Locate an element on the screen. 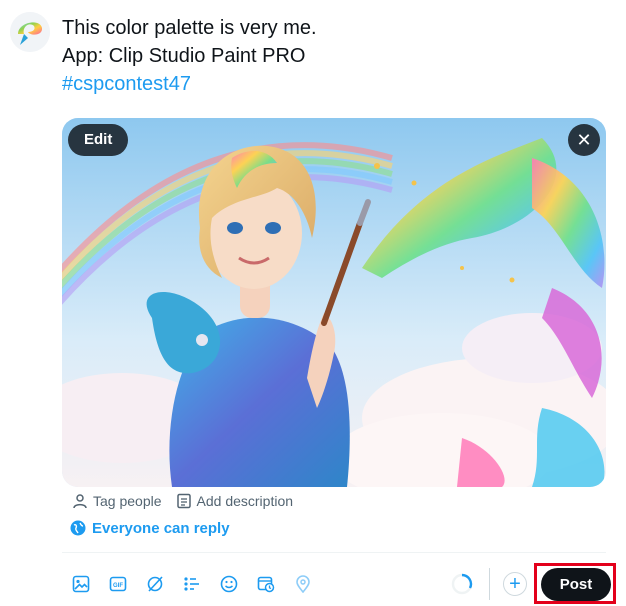  document-icon is located at coordinates (183, 501).